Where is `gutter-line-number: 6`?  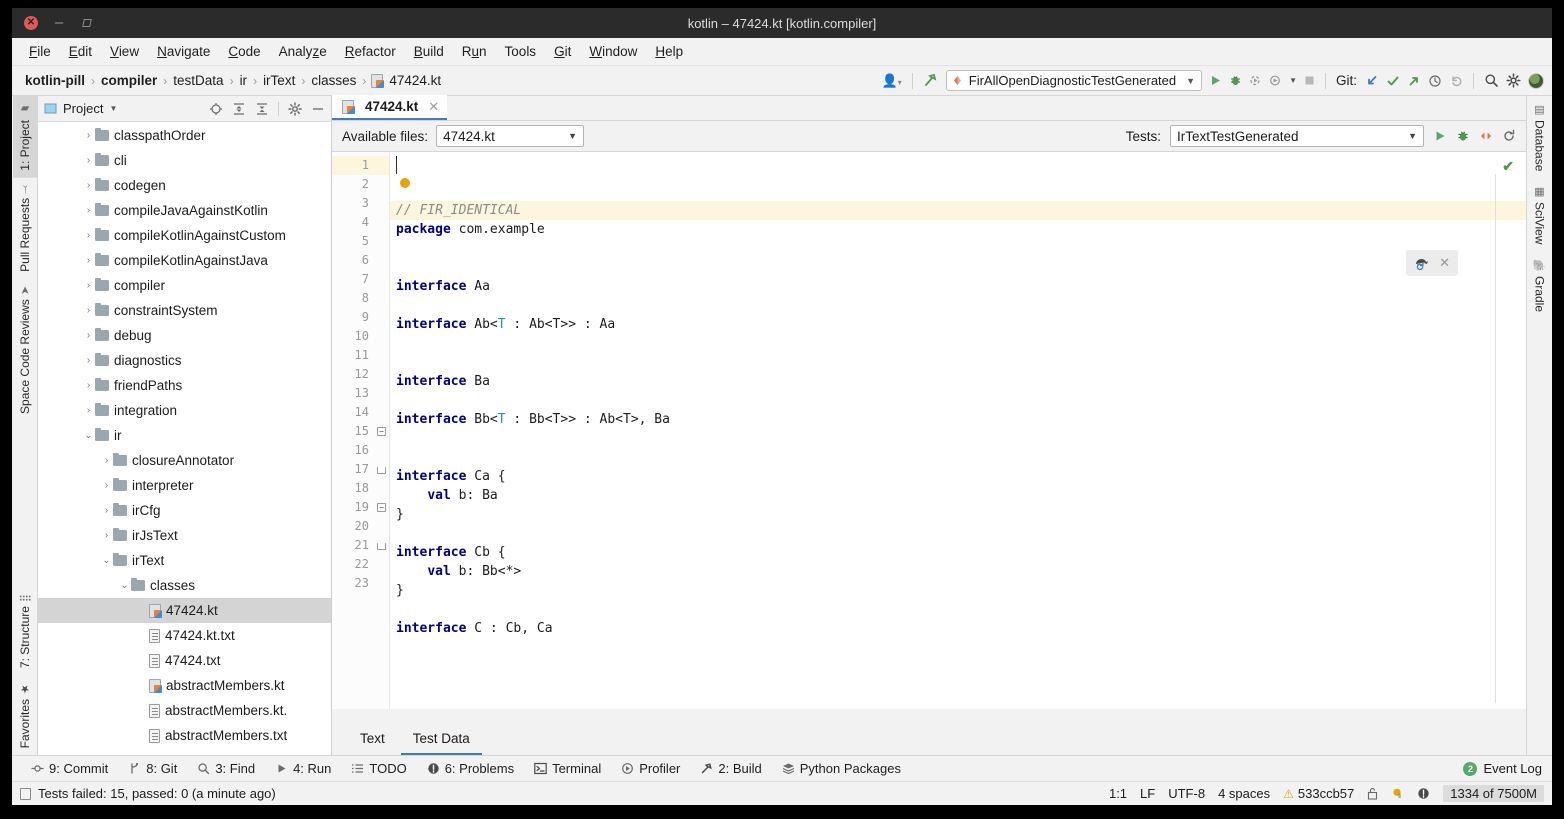 gutter-line-number: 6 is located at coordinates (360, 260).